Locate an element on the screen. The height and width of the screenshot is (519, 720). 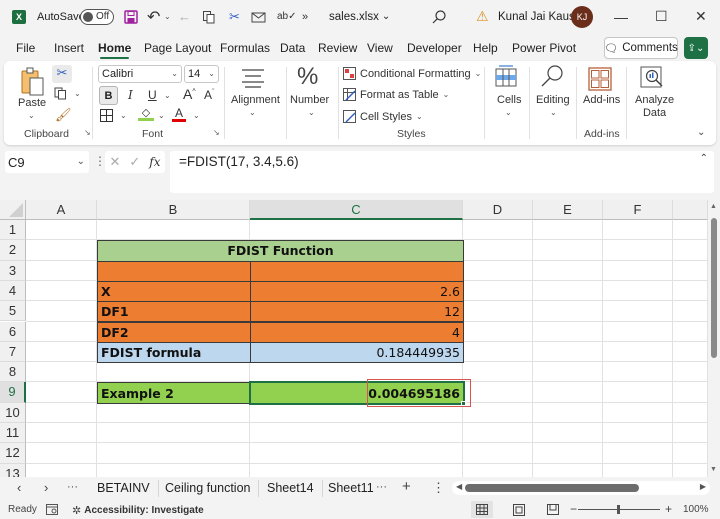
name-box: C9 ⌄ is located at coordinates (47, 162).